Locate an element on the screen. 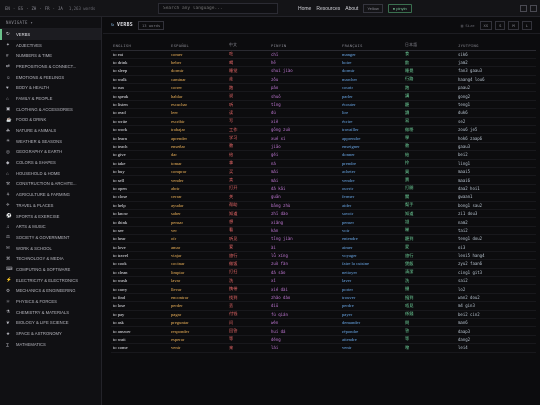  size-l-button: L is located at coordinates (526, 25).